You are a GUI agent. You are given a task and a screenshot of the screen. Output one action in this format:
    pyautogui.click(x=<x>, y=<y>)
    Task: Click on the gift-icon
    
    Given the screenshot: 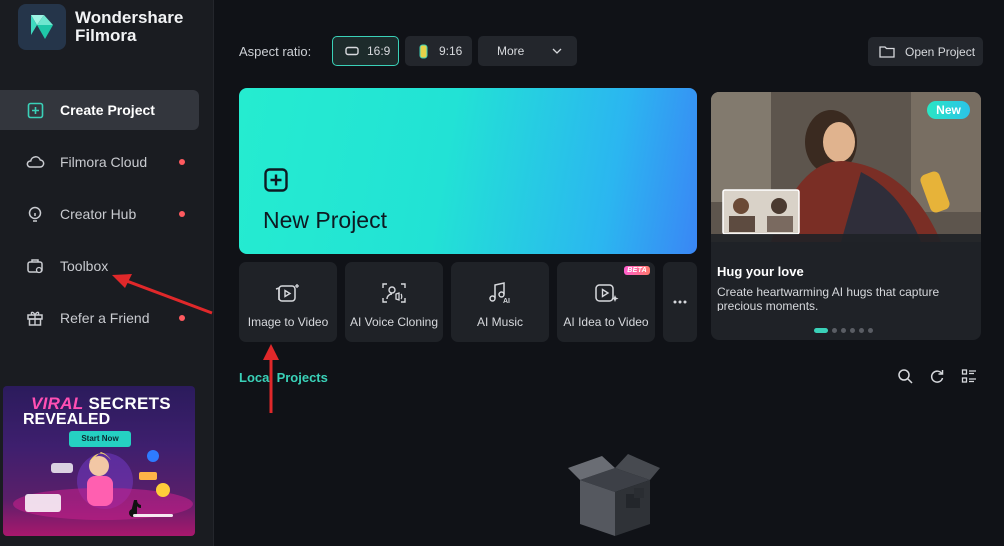 What is the action you would take?
    pyautogui.click(x=35, y=318)
    